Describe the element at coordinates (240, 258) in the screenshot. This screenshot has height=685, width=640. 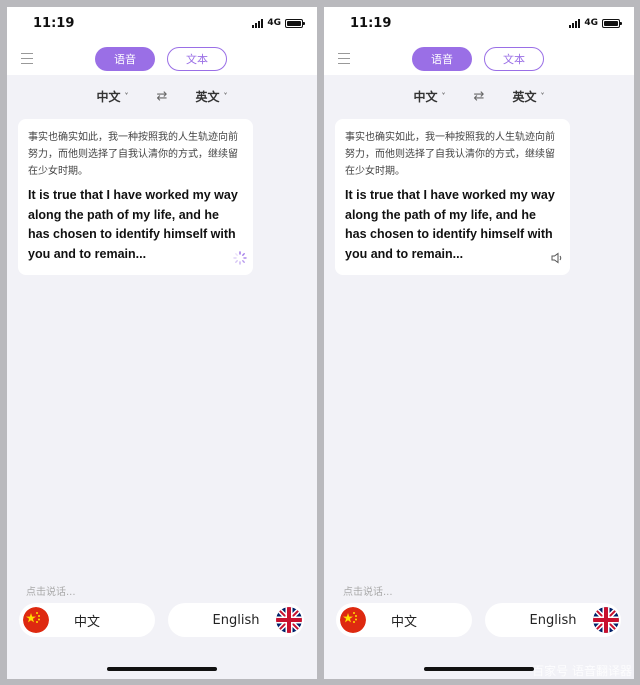
I see `loading-spinner-icon` at that location.